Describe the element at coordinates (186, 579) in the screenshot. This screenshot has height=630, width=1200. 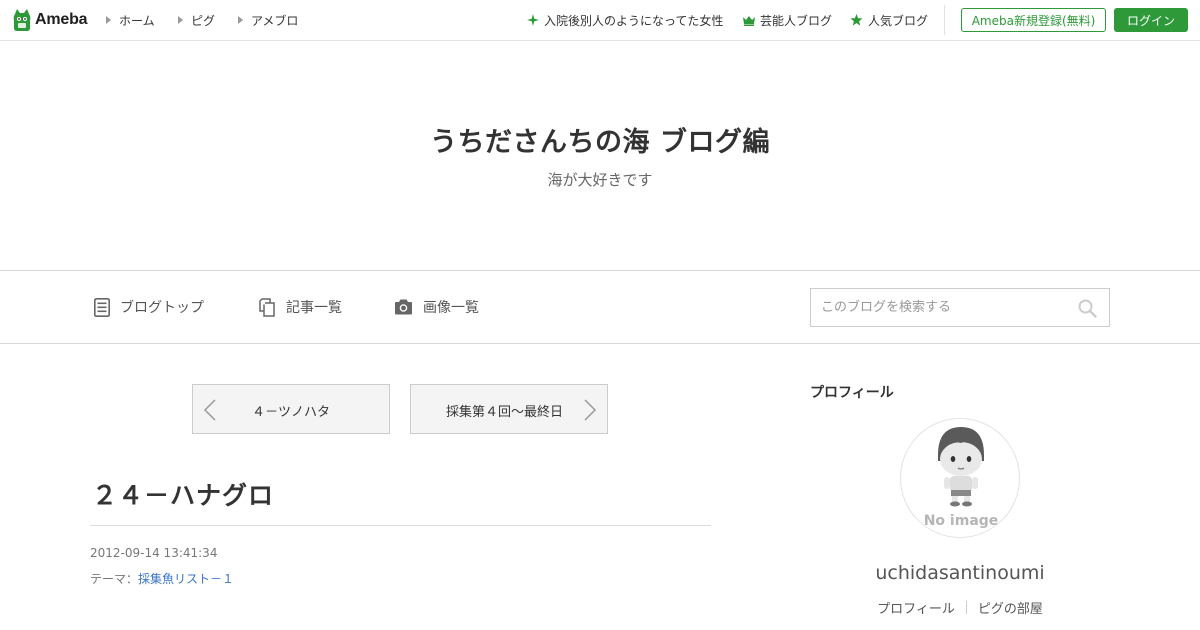
I see `entry-theme-link: 採集魚リスト－１` at that location.